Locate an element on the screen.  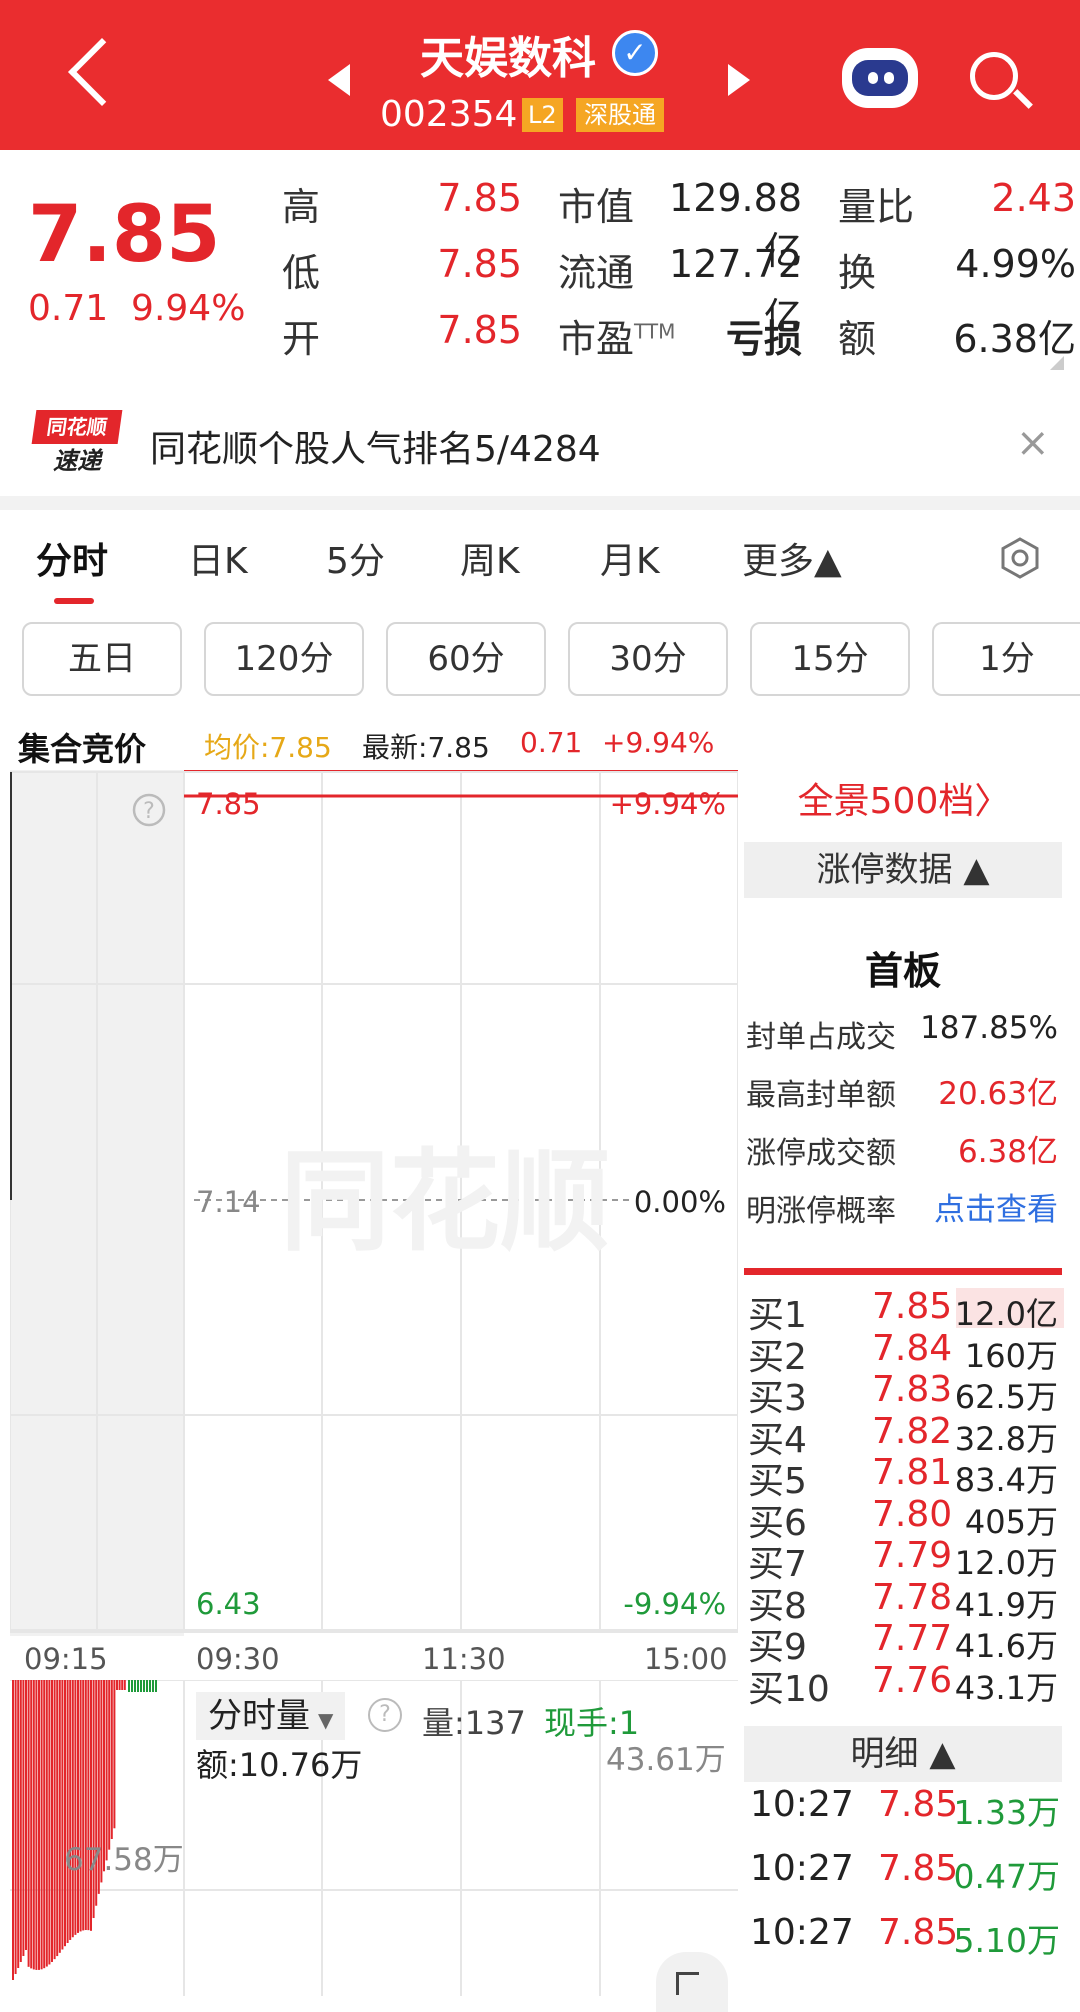
popularity-rank-text: 同花顺个股人气排名5/4284 is located at coordinates (375, 446).